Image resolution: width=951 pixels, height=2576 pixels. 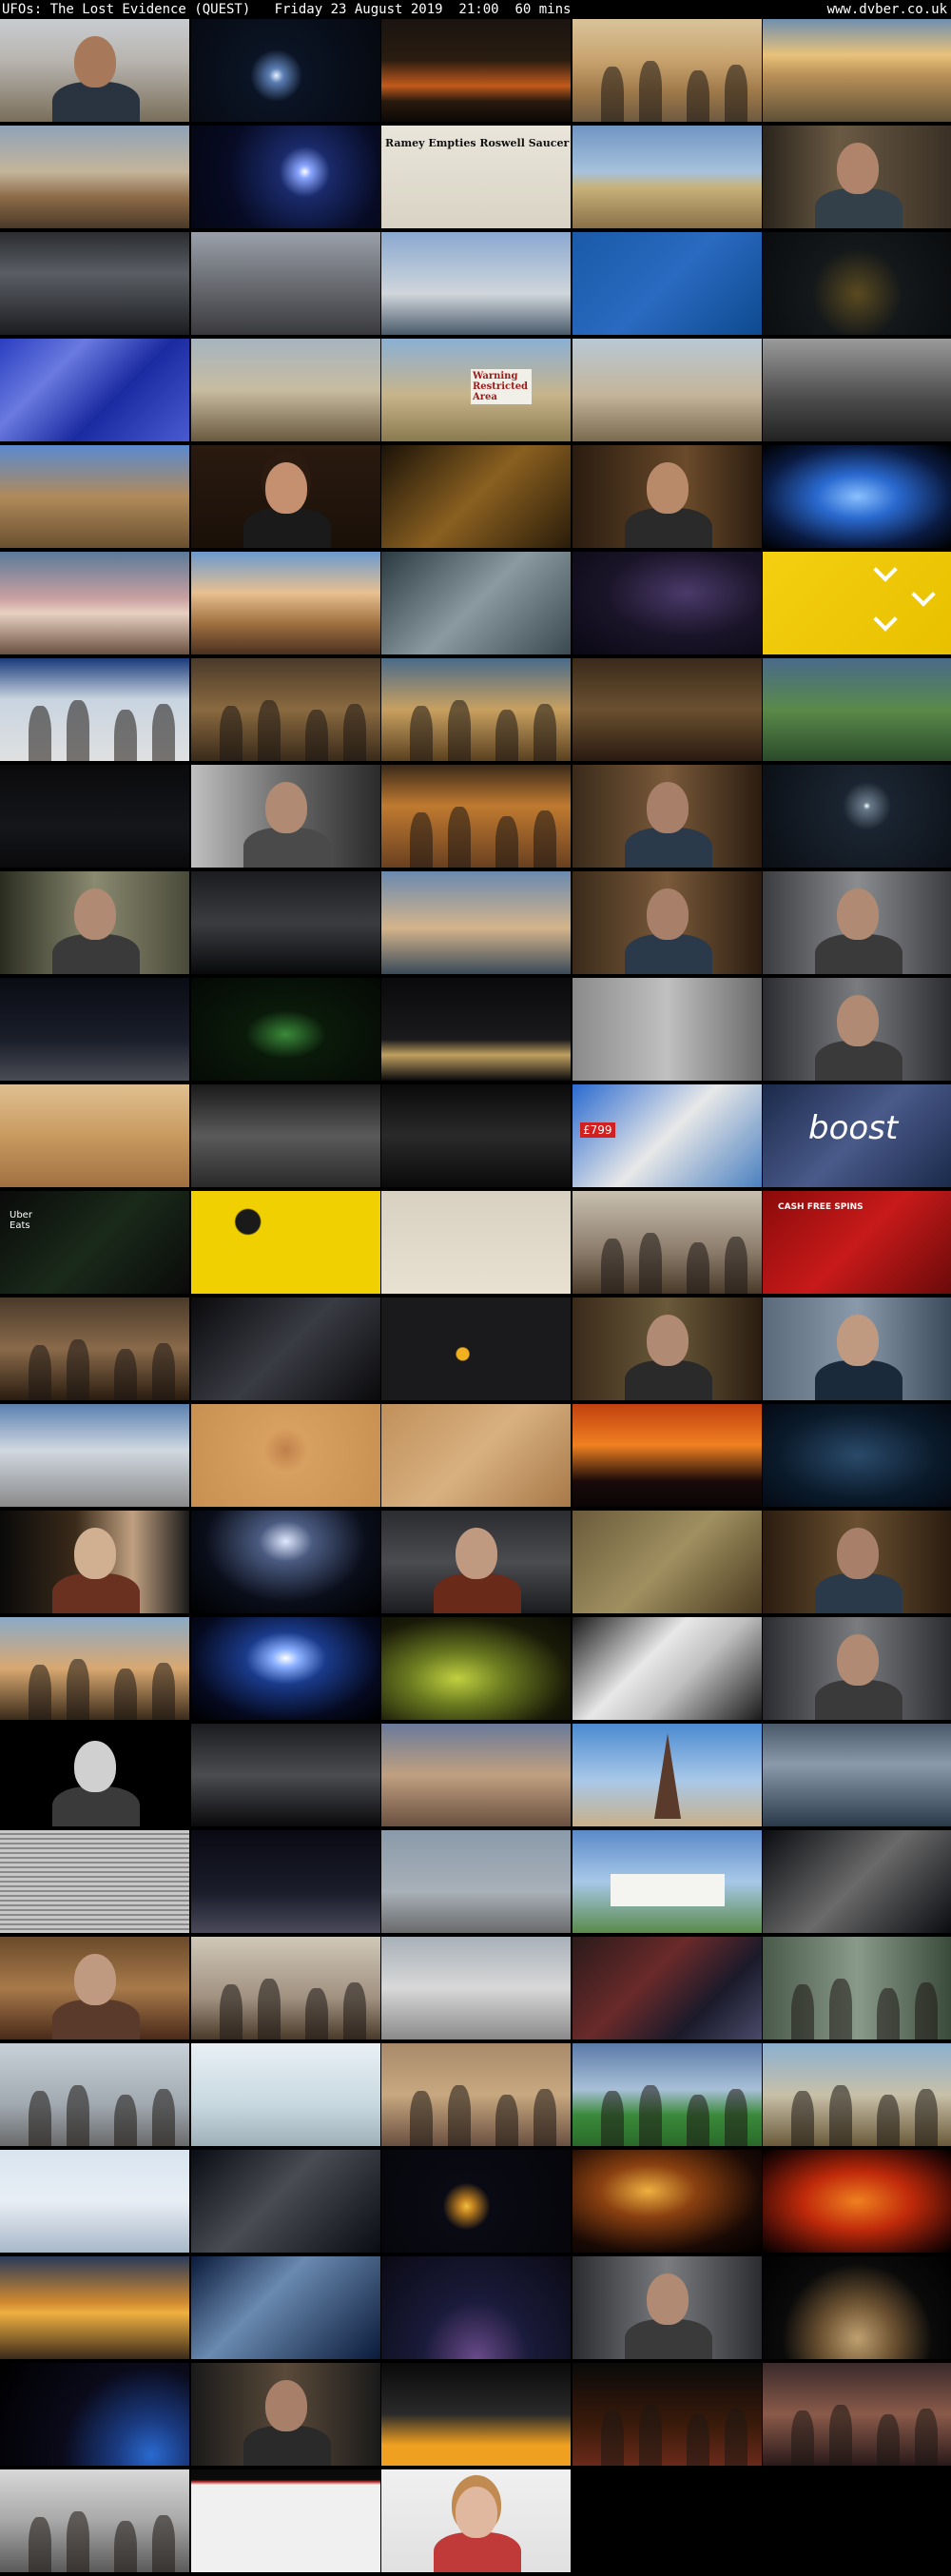 What do you see at coordinates (476, 390) in the screenshot?
I see `thumbnail: Warning Restricted Area` at bounding box center [476, 390].